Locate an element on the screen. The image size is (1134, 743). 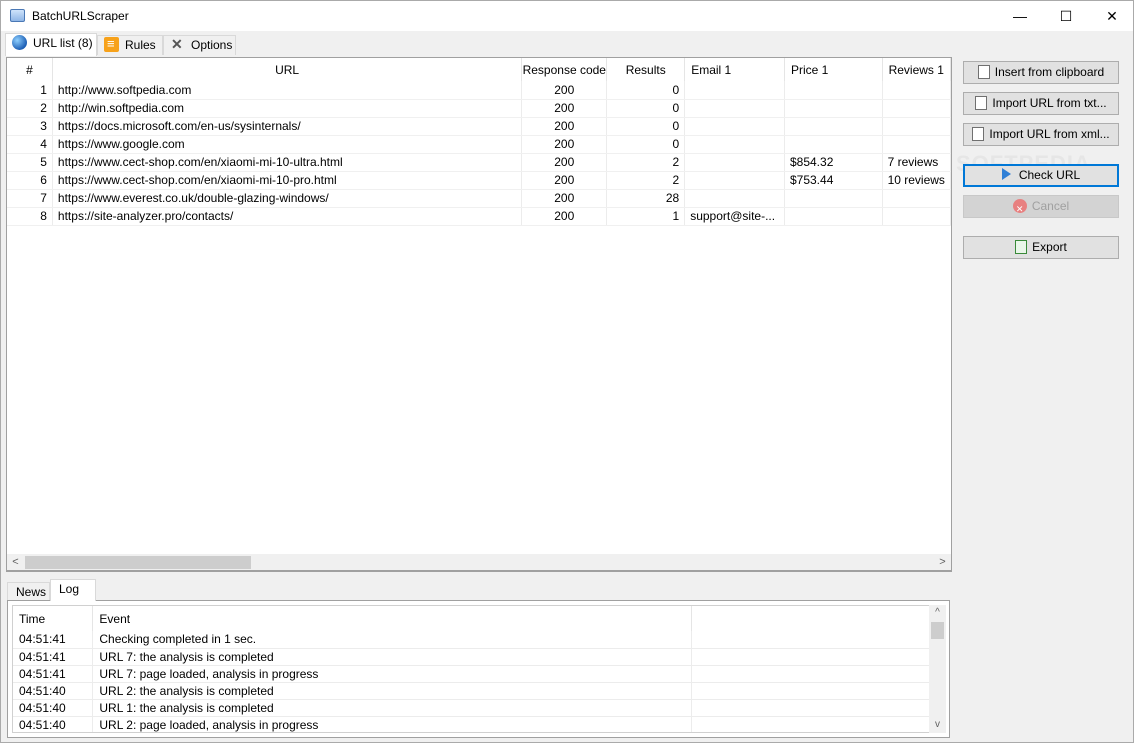
scroll-up-icon: ^ is located at coordinates (937, 613).